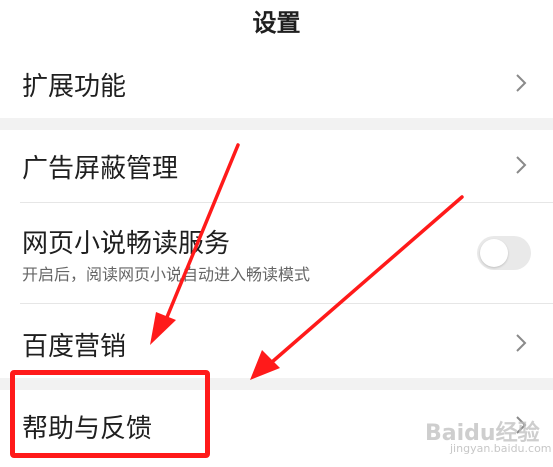  I want to click on annotation-arrow-left, so click(195, 244).